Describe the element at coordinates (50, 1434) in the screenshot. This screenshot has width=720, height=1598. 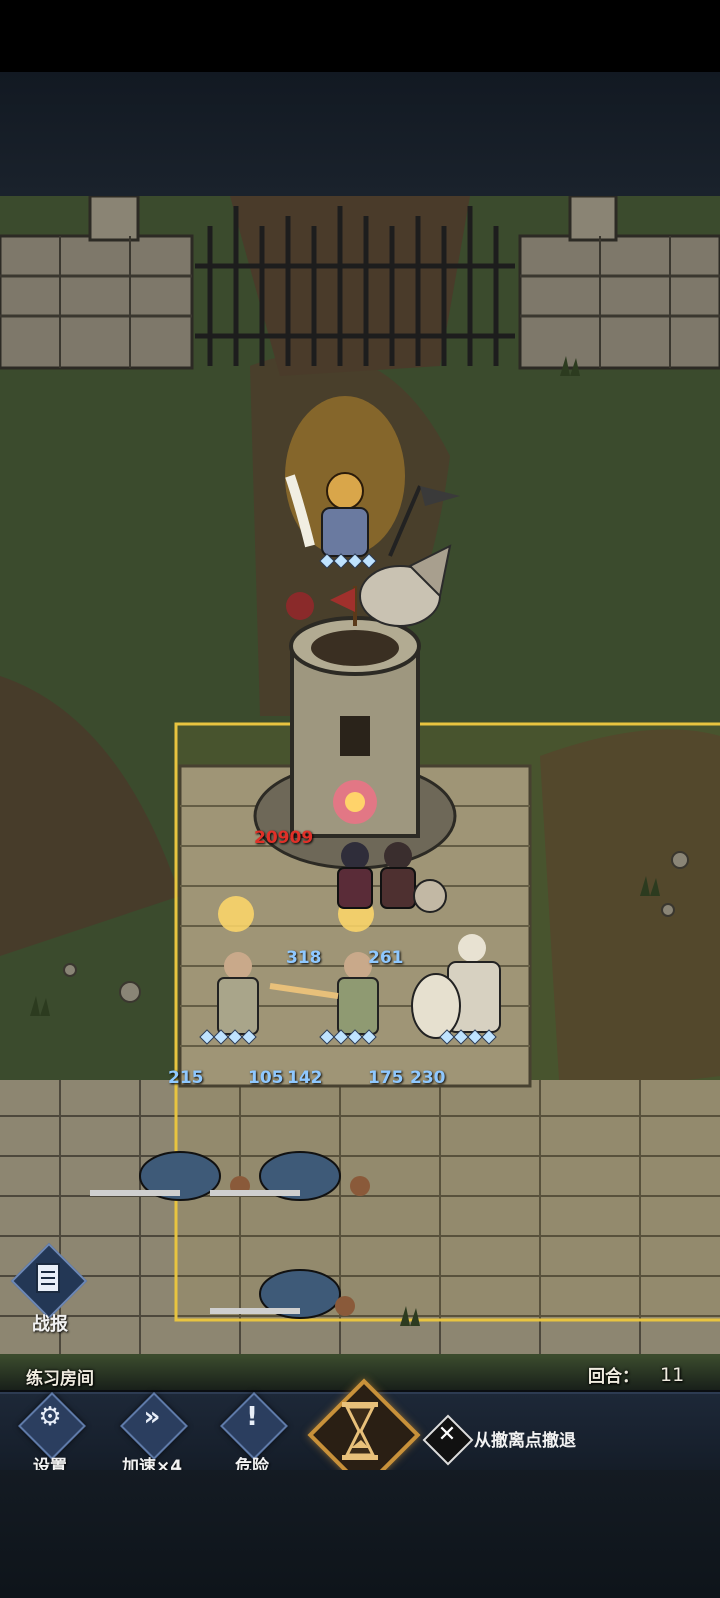
I see `settings-button: ⚙ 设置` at that location.